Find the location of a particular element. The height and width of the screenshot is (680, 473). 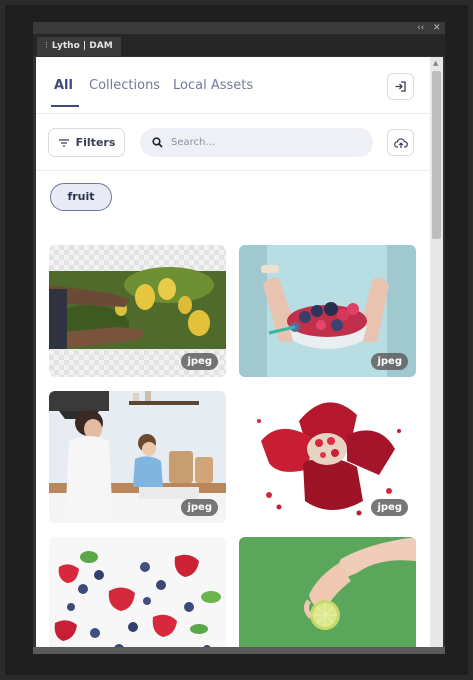

search-box is located at coordinates (256, 142).